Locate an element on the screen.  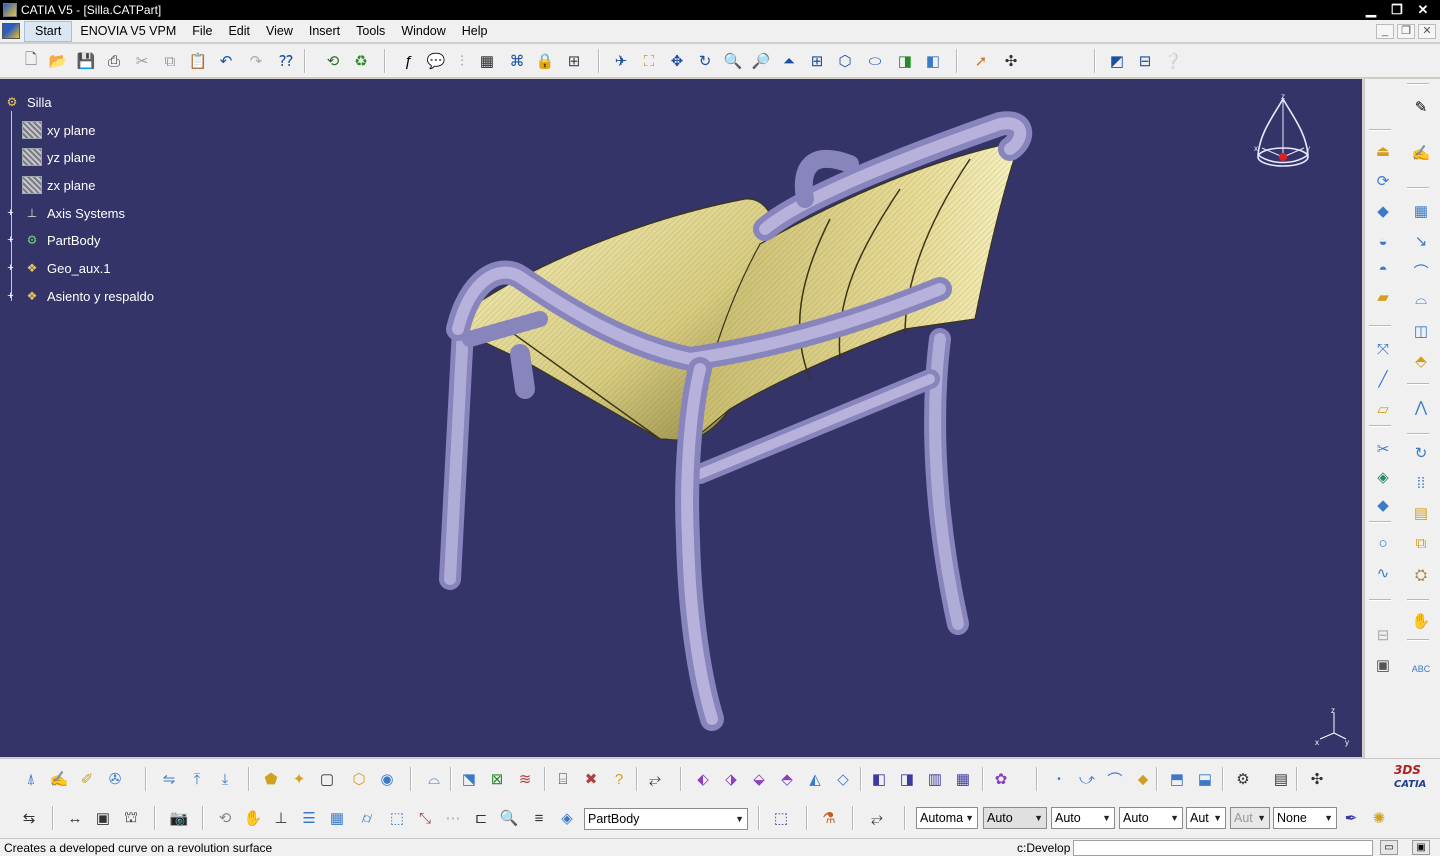
formula-icon: ƒ is located at coordinates (408, 61).